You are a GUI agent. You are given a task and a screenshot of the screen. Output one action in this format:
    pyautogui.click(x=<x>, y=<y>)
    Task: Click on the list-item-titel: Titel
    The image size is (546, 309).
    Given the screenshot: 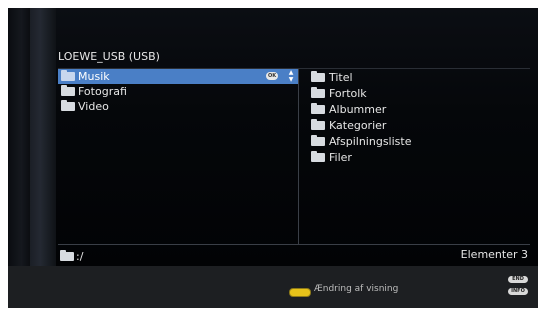 What is the action you would take?
    pyautogui.click(x=332, y=77)
    